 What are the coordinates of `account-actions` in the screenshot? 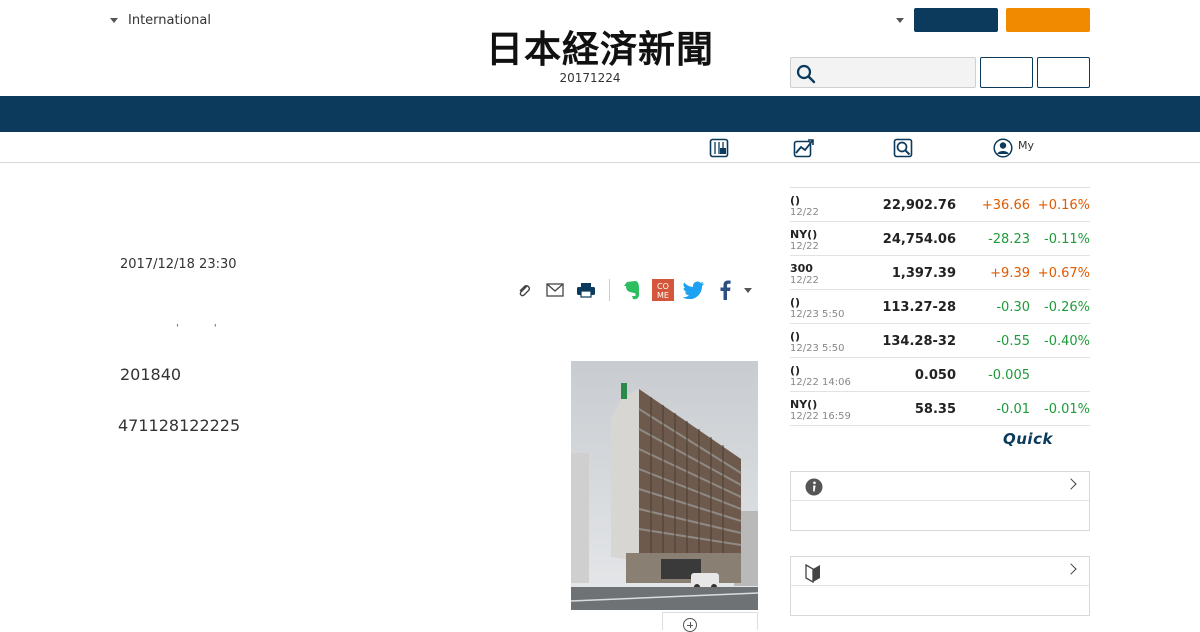 It's located at (993, 20).